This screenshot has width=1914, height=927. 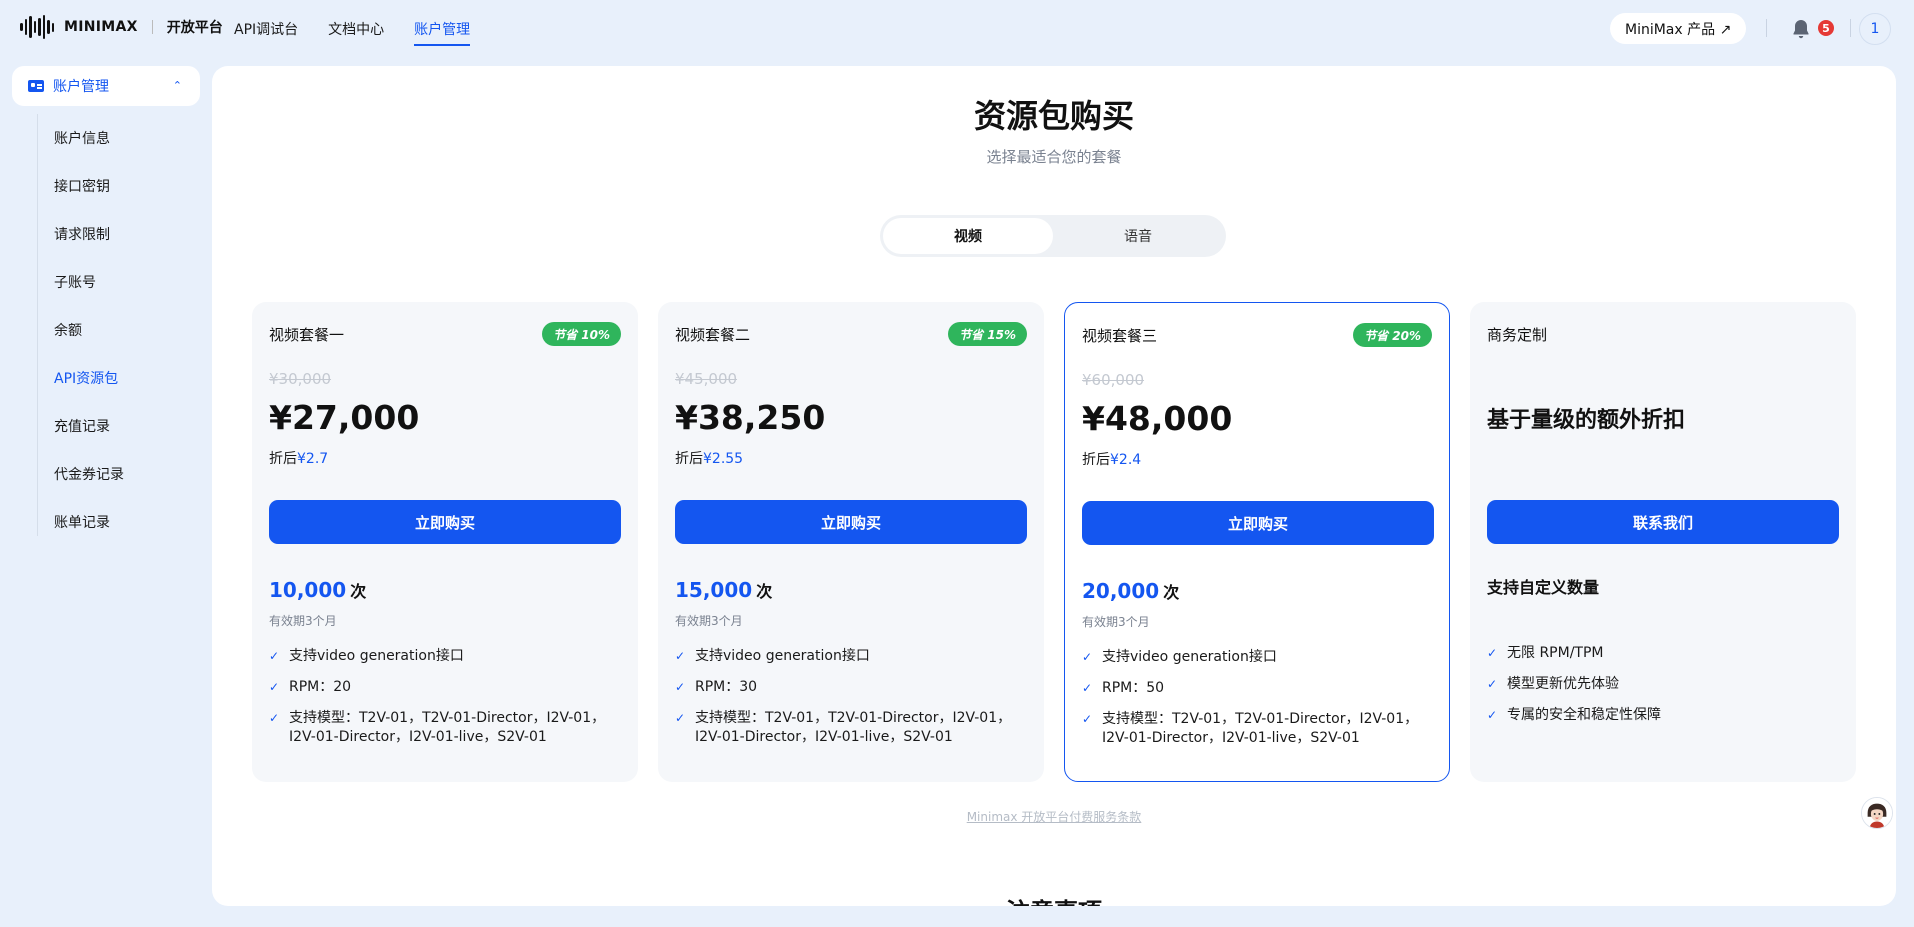 What do you see at coordinates (344, 417) in the screenshot?
I see `package-price: ¥27,000` at bounding box center [344, 417].